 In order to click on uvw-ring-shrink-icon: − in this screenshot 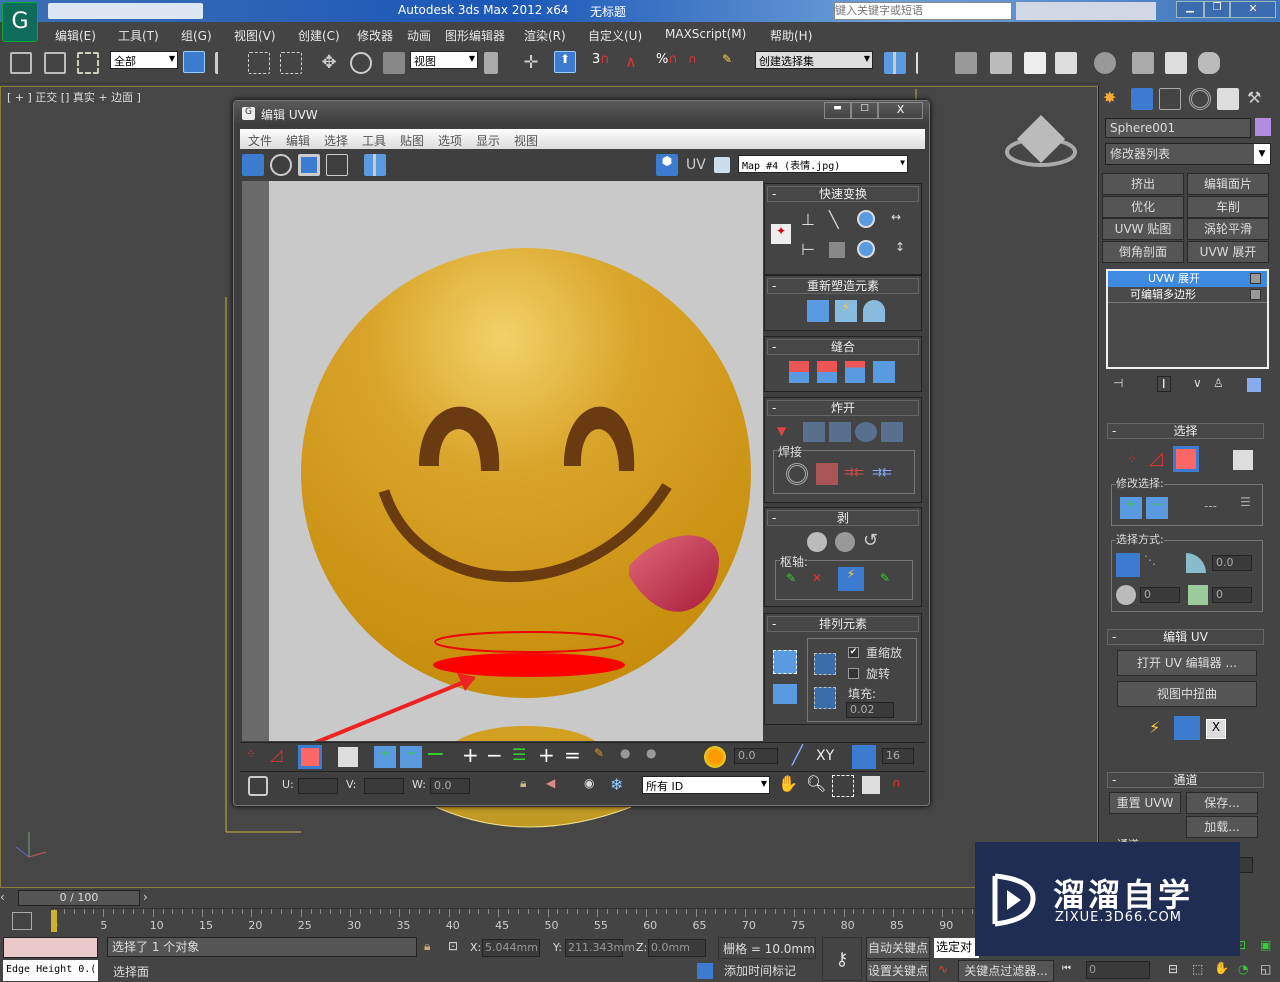, I will do `click(494, 755)`.